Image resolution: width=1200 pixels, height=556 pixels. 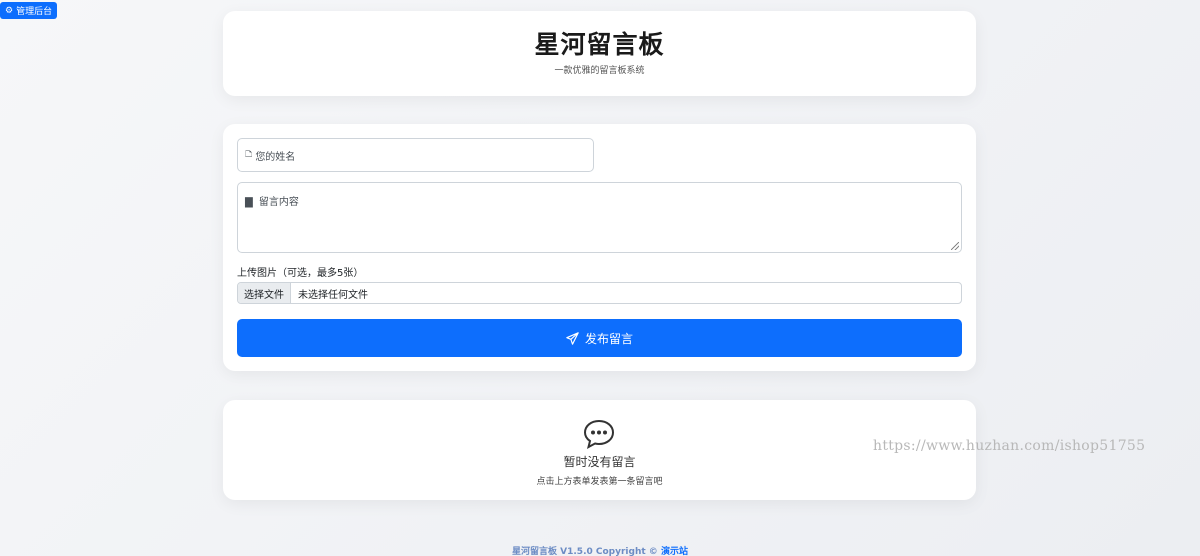 I want to click on site-title: 星河留言板, so click(x=599, y=44).